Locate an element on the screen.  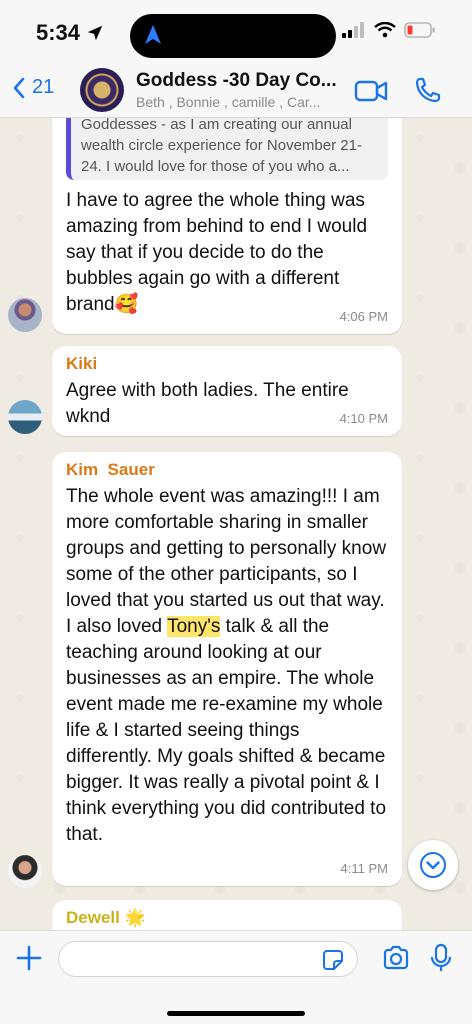
message-time: 4:06 PM is located at coordinates (363, 316).